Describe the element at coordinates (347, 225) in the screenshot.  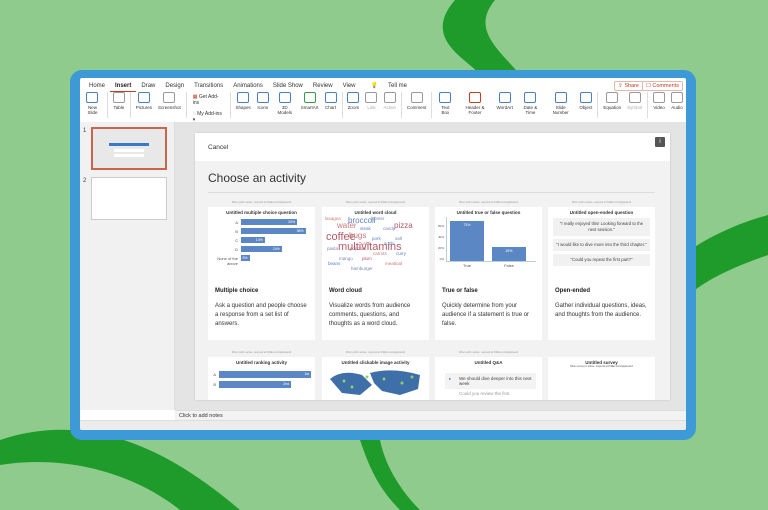
I see `word-cloud-word: water` at that location.